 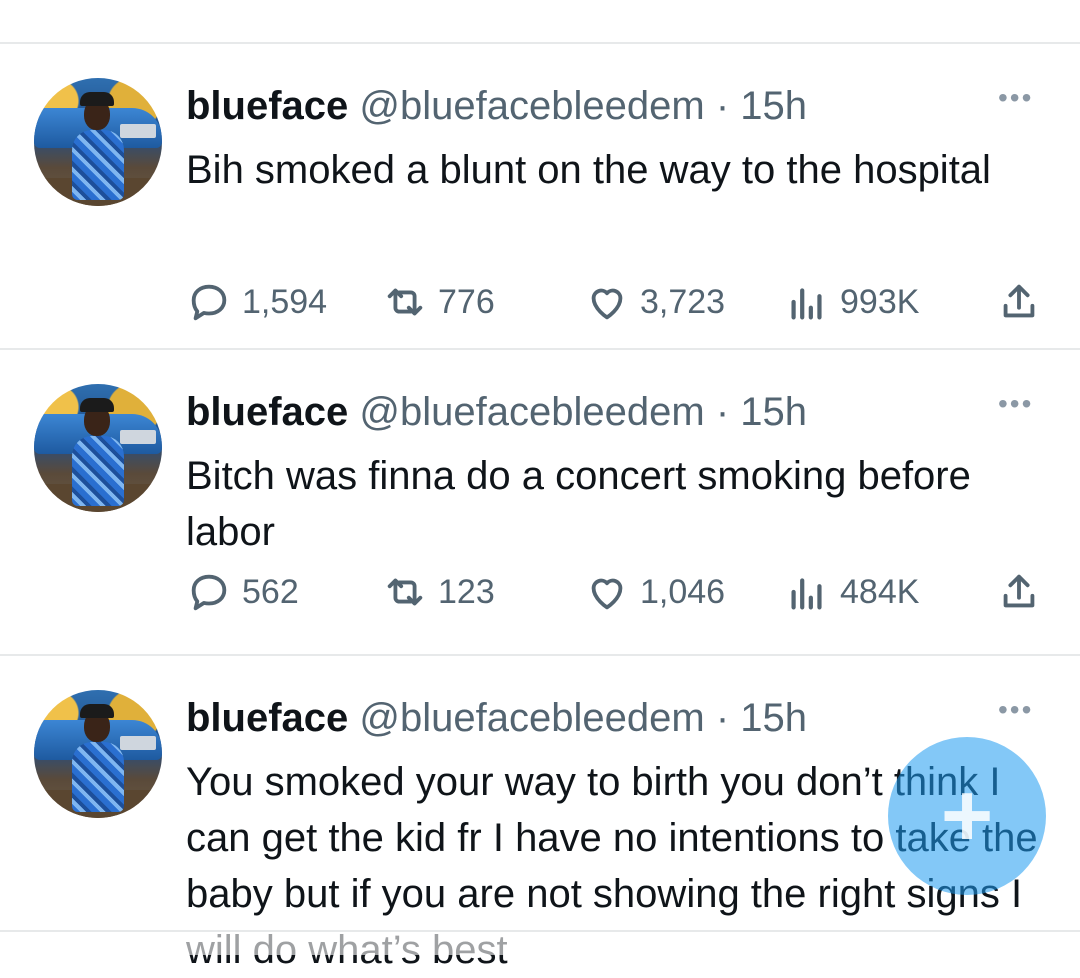 I want to click on bottom-navigation-bar, so click(x=540, y=942).